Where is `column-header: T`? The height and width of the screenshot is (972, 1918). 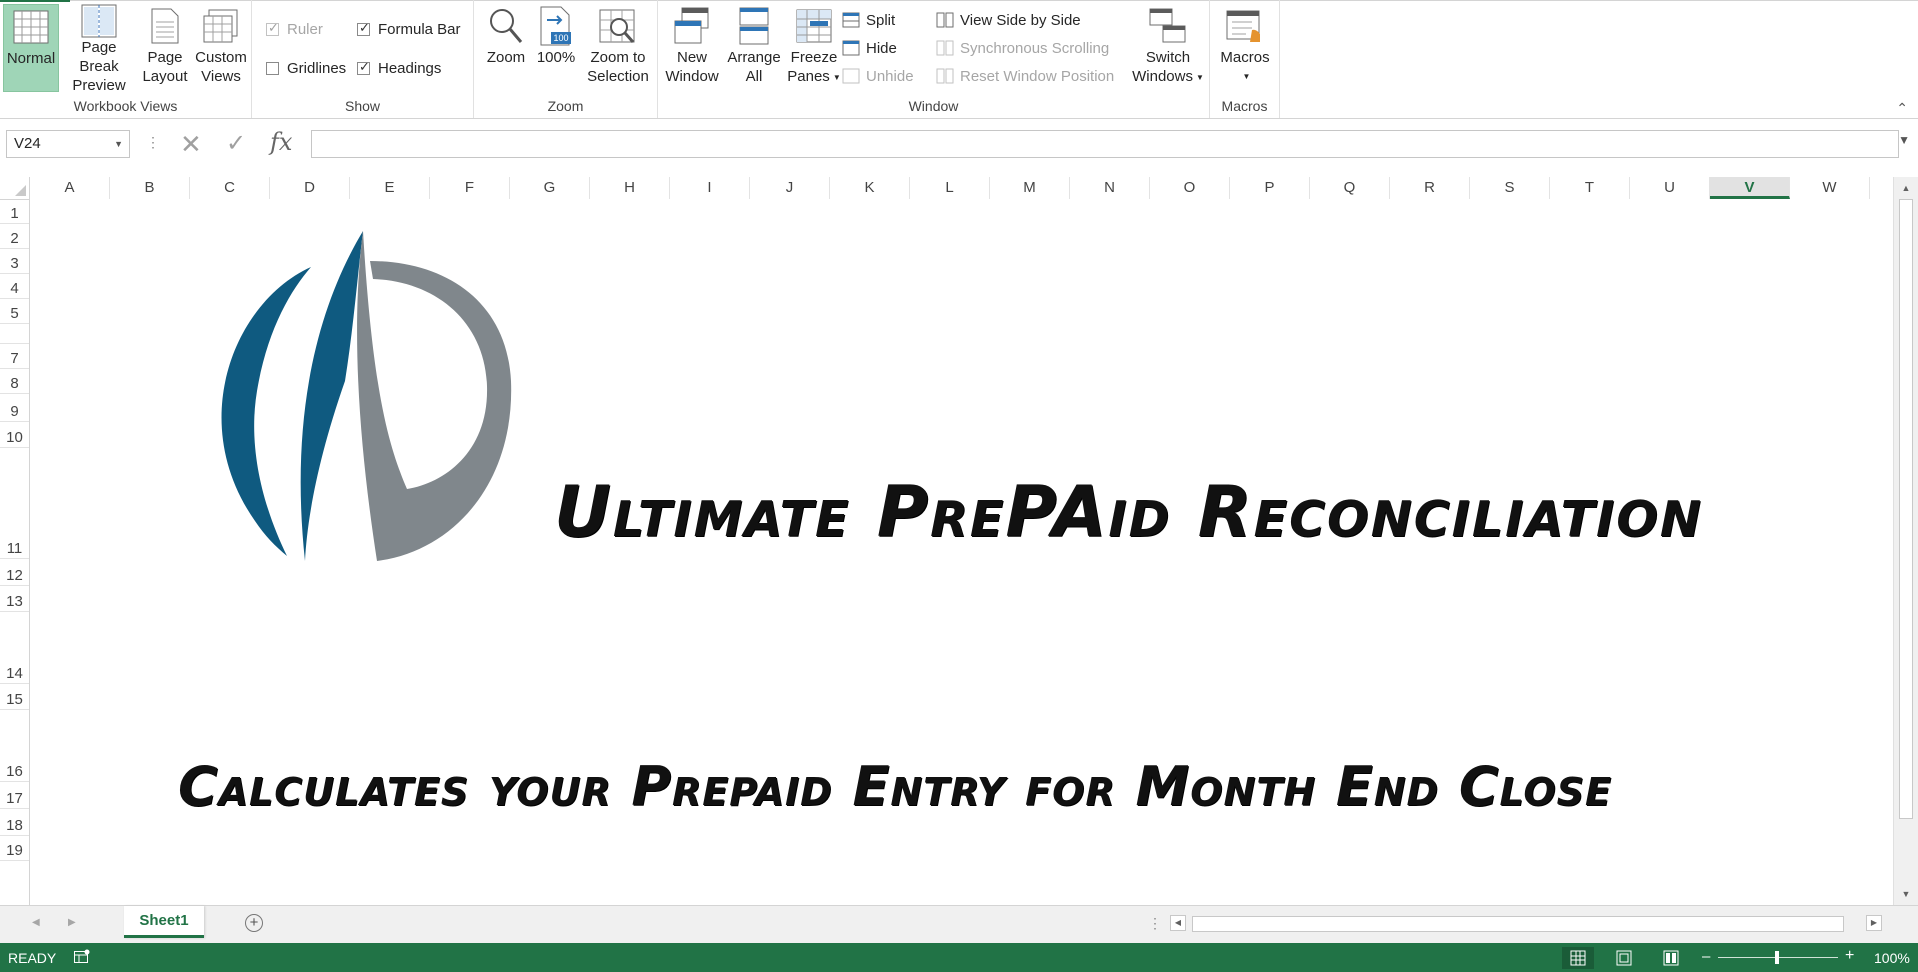
column-header: T is located at coordinates (1590, 188).